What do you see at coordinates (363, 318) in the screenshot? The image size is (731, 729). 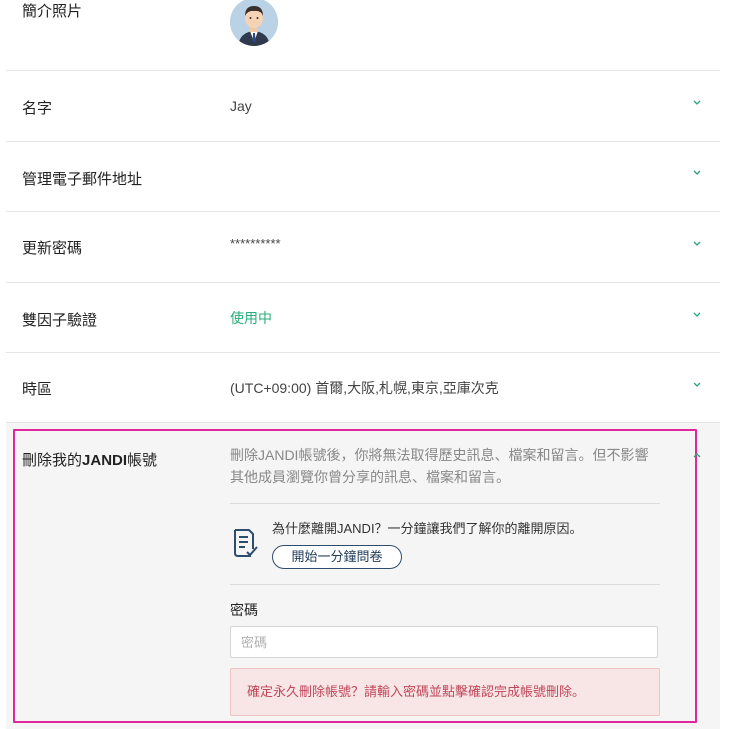 I see `two-factor-row: 雙因子驗證 使用中` at bounding box center [363, 318].